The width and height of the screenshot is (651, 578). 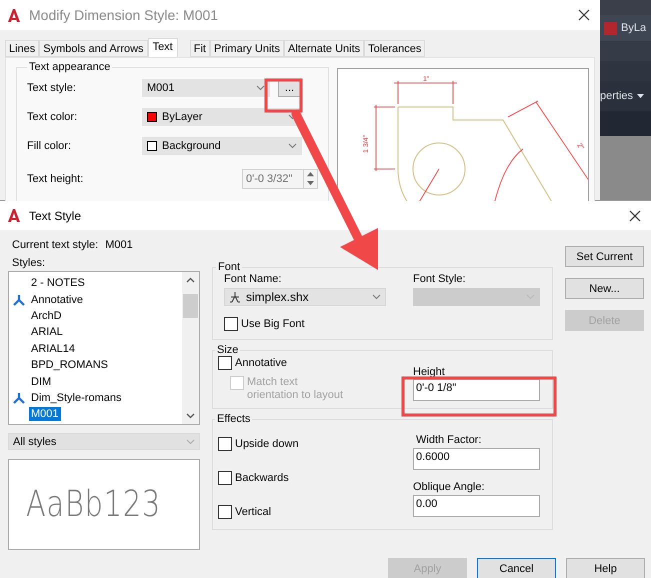 What do you see at coordinates (449, 487) in the screenshot?
I see `field-label: Oblique Angle:` at bounding box center [449, 487].